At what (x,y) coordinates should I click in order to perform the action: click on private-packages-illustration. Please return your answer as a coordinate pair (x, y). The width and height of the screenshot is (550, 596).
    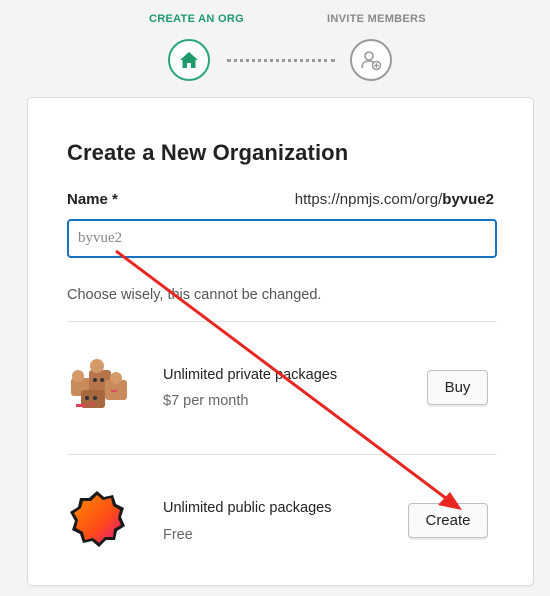
    Looking at the image, I should click on (99, 383).